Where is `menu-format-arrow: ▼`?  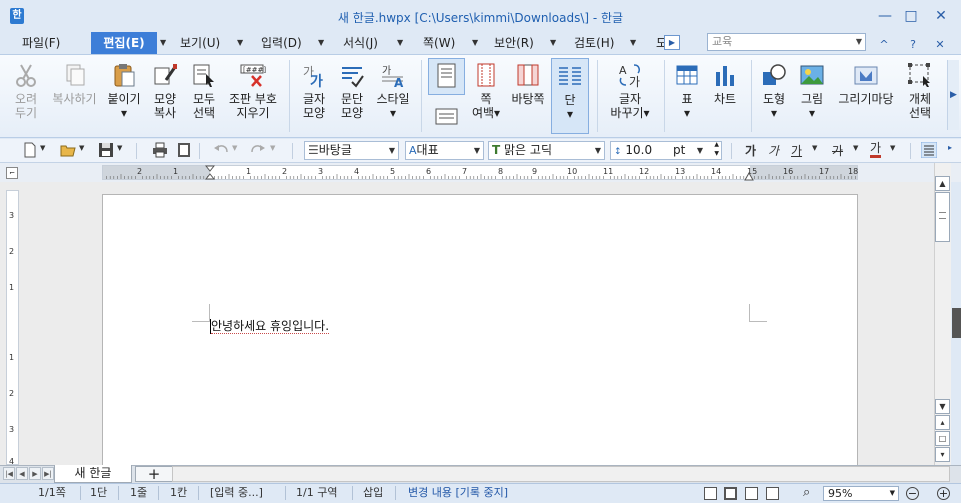 menu-format-arrow: ▼ is located at coordinates (400, 43).